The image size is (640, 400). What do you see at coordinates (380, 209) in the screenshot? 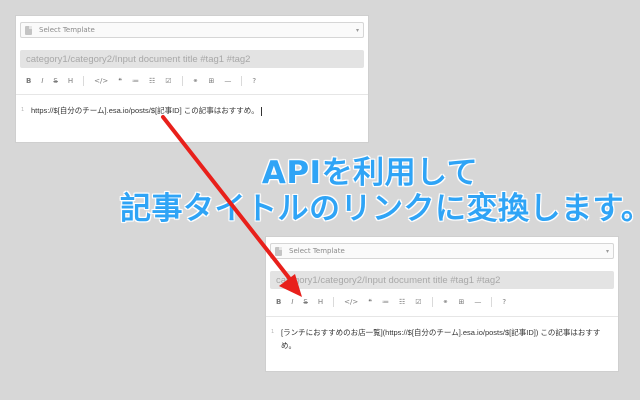
I see `headline-line-2: 記事タイトルのリンクに変換します。` at bounding box center [380, 209].